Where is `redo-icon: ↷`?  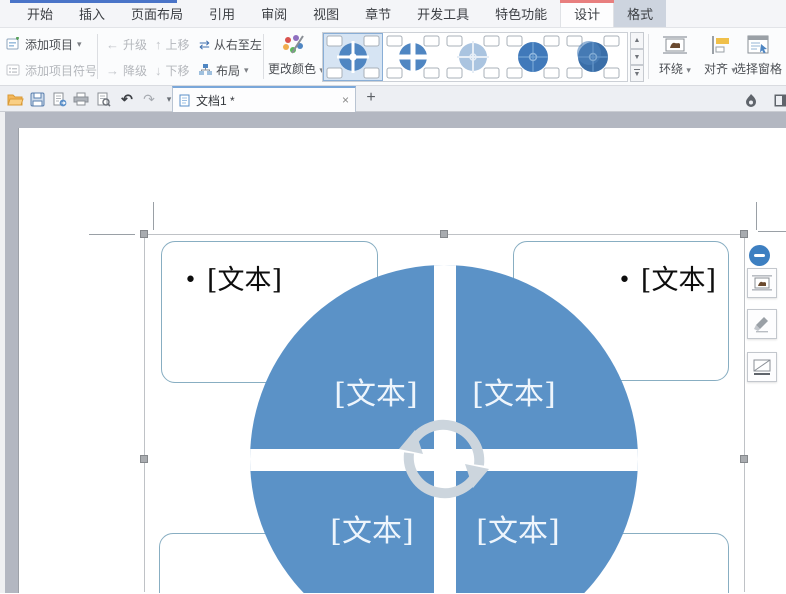 redo-icon: ↷ is located at coordinates (149, 98).